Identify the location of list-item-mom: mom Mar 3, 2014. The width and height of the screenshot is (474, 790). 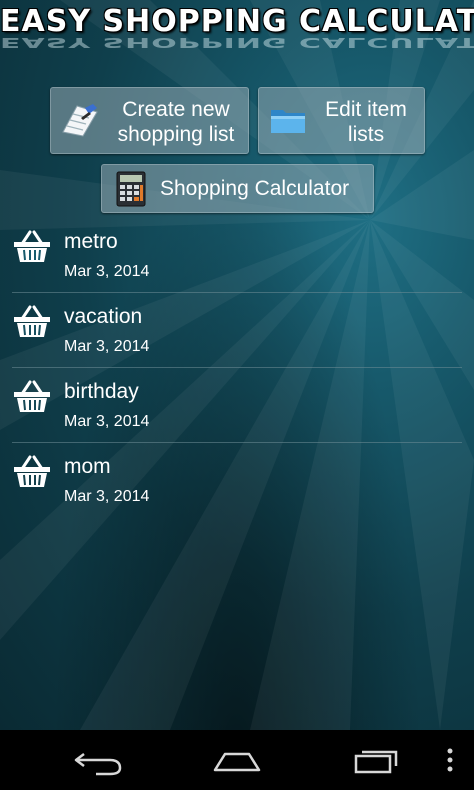
(237, 480).